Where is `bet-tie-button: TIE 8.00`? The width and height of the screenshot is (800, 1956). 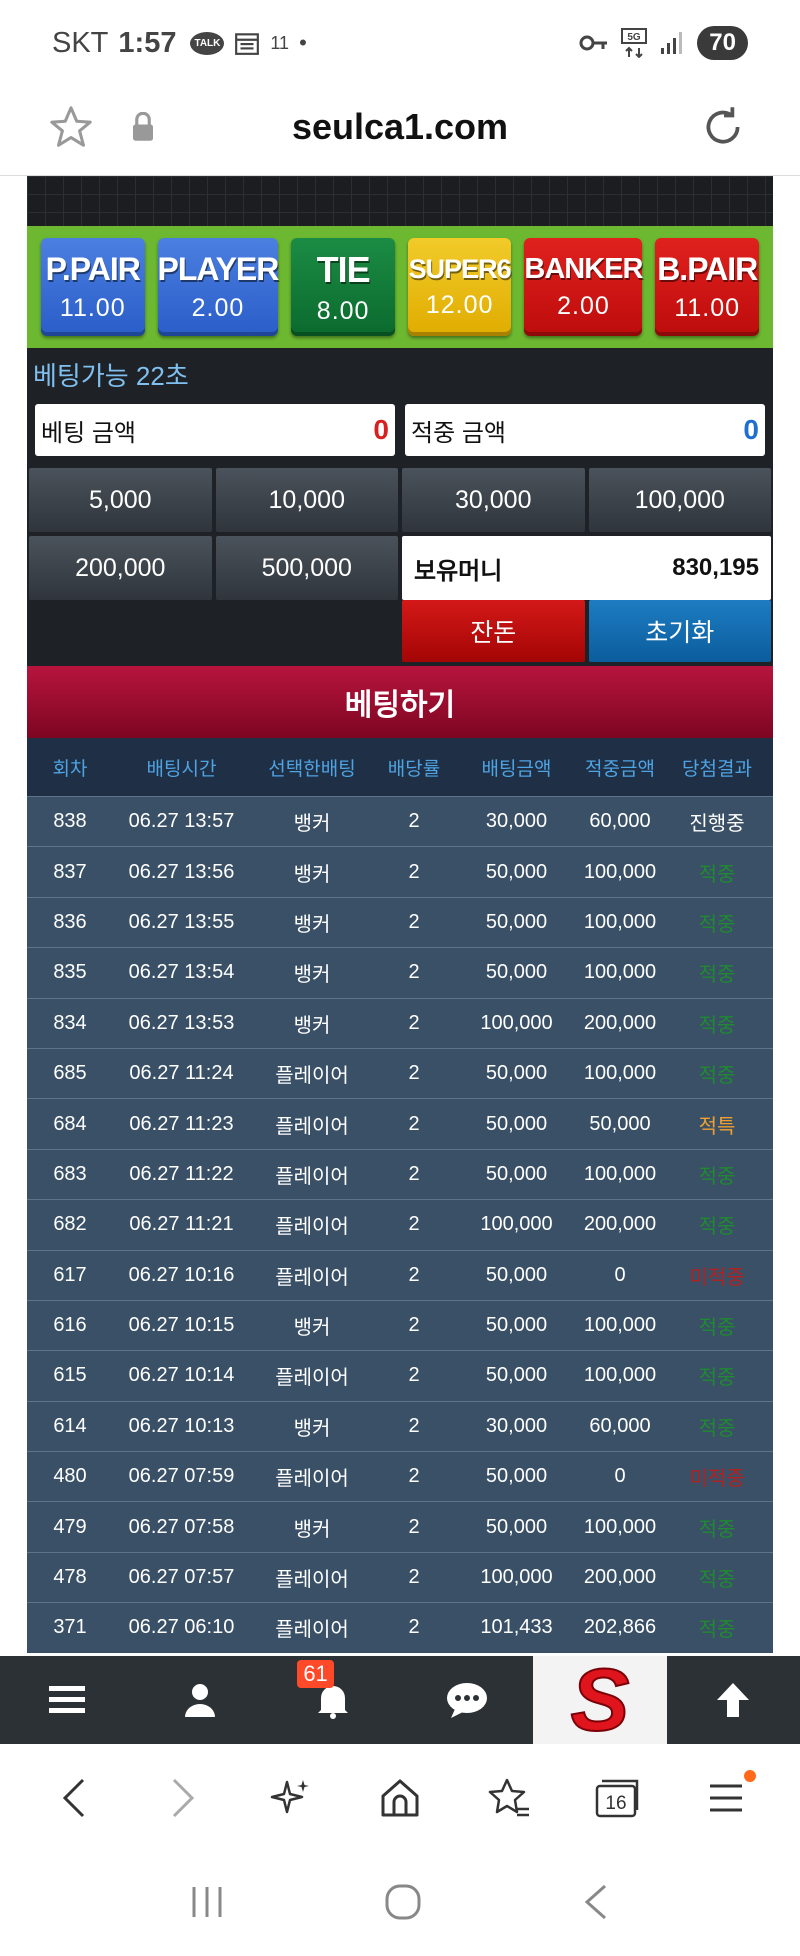 bet-tie-button: TIE 8.00 is located at coordinates (343, 287).